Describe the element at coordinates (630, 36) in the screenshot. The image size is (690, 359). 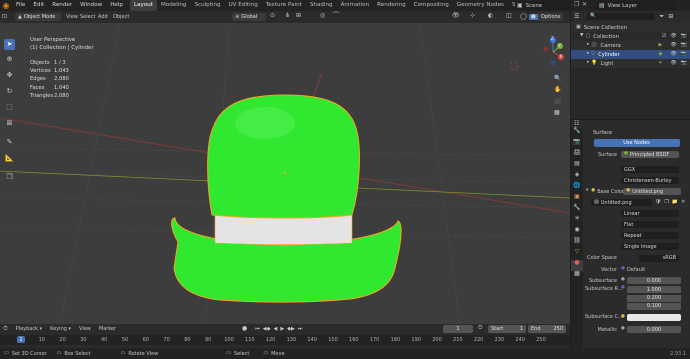
I see `outliner-collection: ▼ ▢ Collection ☑ 👁 📷` at that location.